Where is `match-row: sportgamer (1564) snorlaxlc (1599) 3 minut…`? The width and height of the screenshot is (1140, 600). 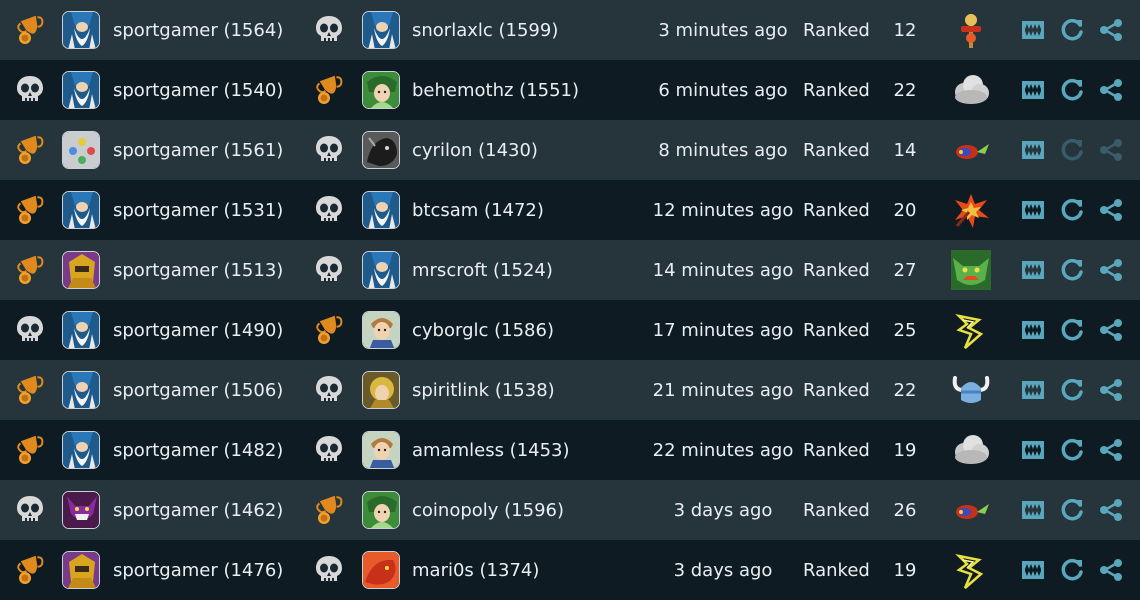
match-row: sportgamer (1564) snorlaxlc (1599) 3 minut… is located at coordinates (570, 30).